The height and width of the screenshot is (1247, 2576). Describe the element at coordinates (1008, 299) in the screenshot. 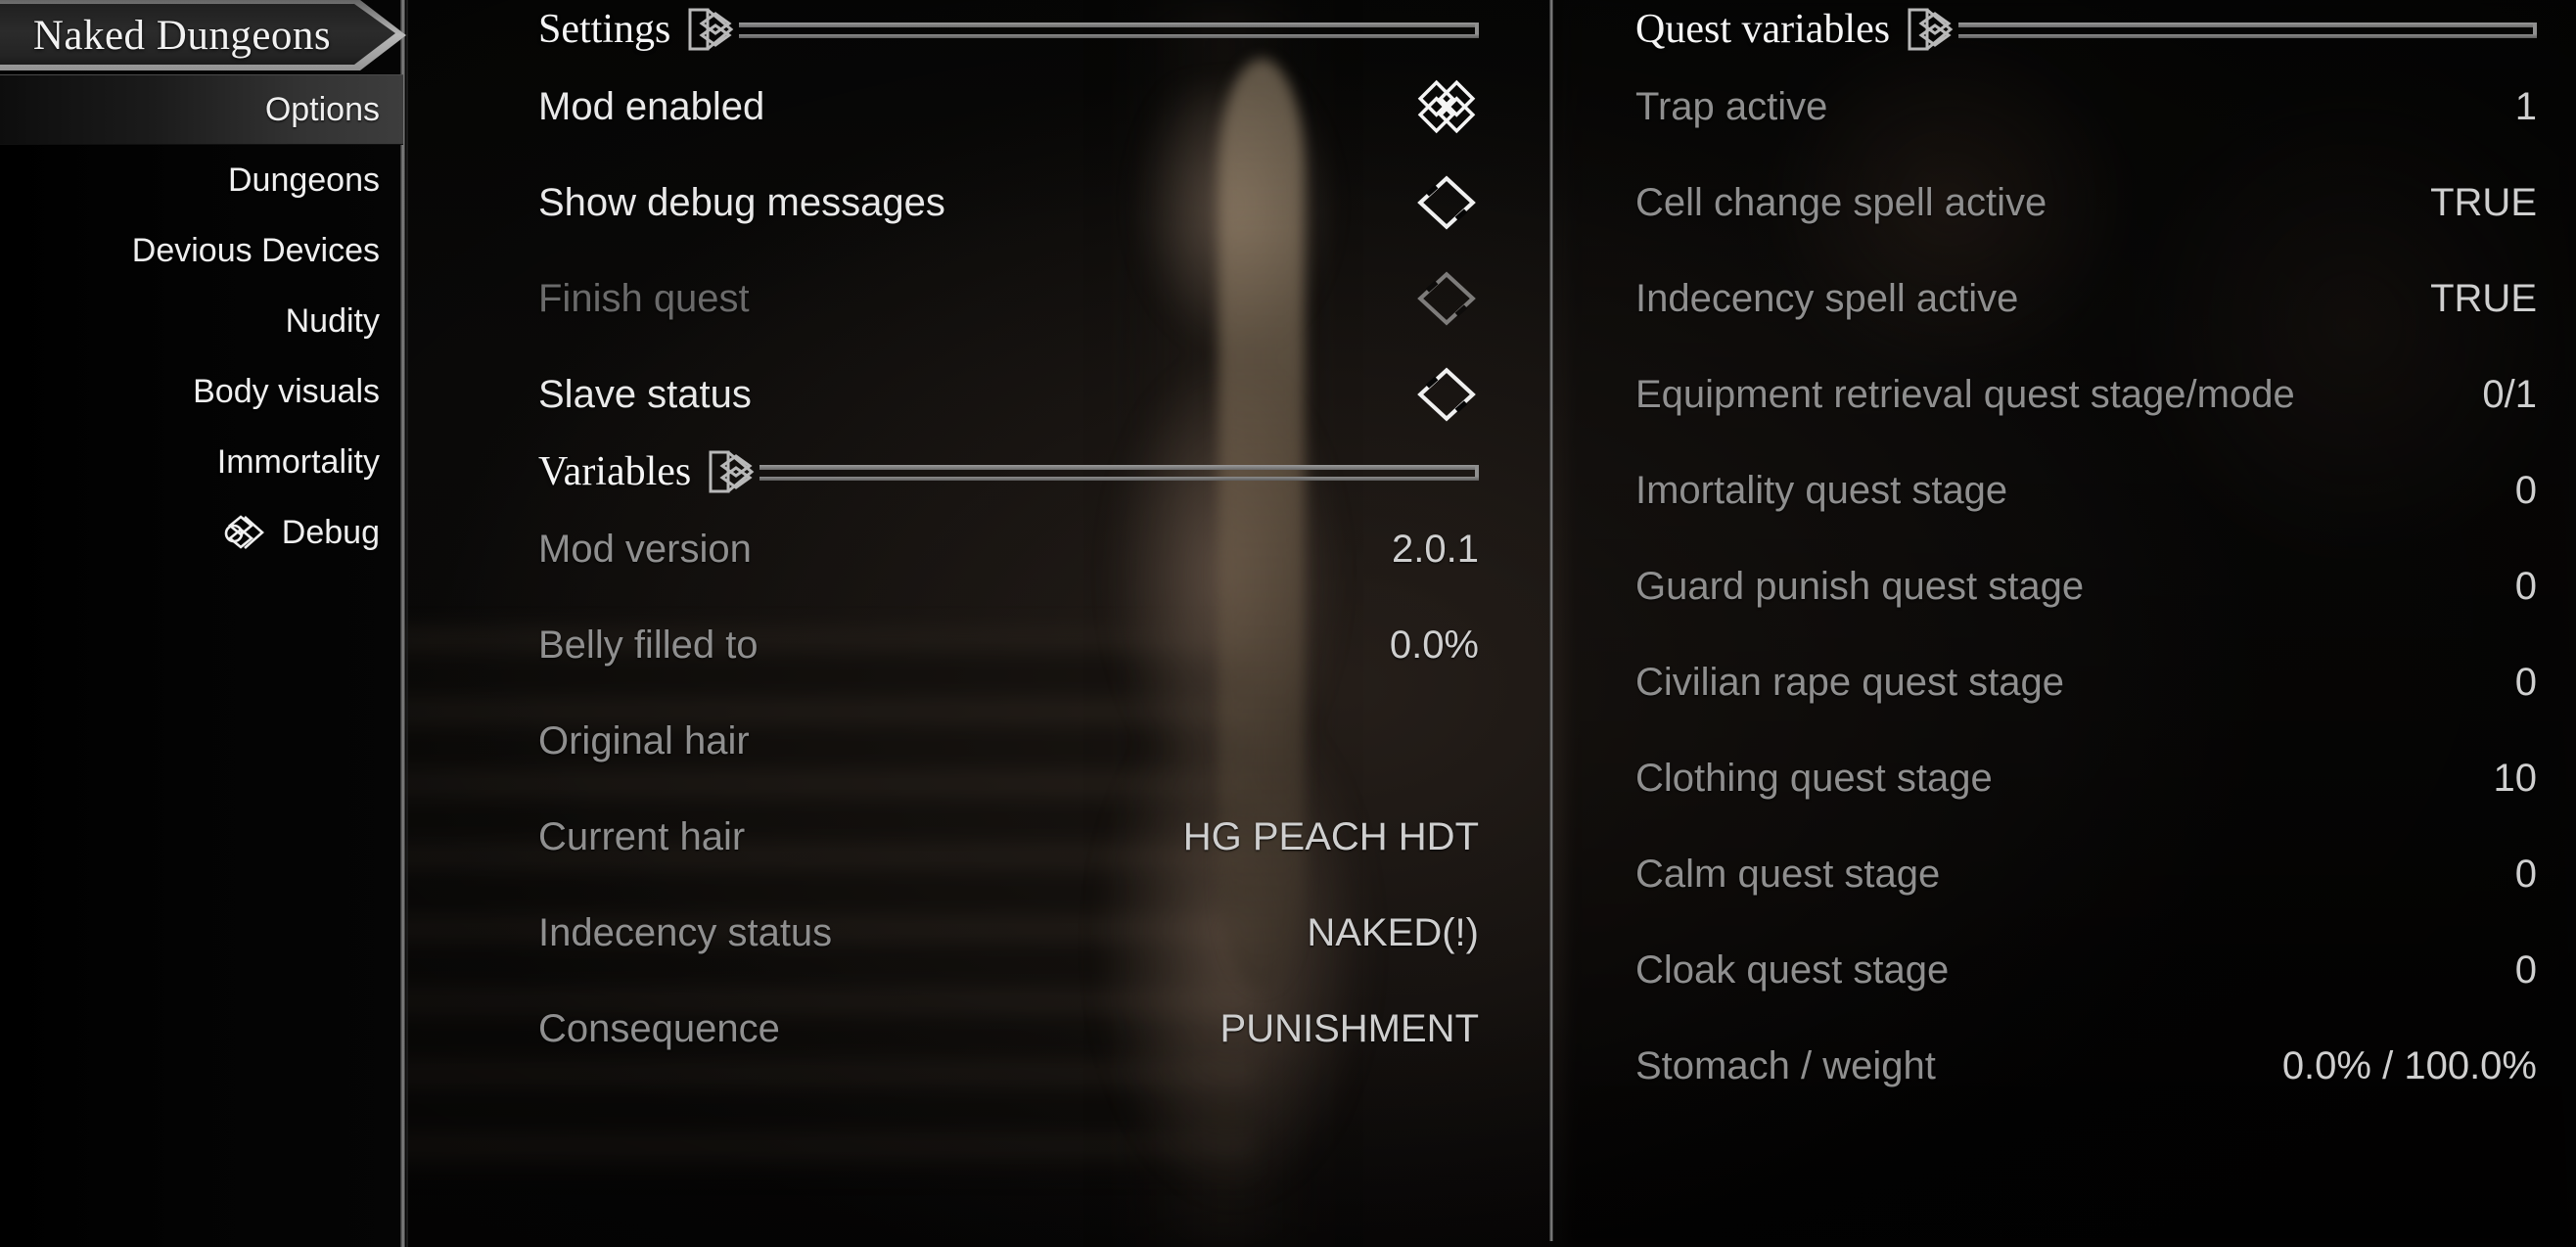

I see `setting-row: Finish quest` at that location.